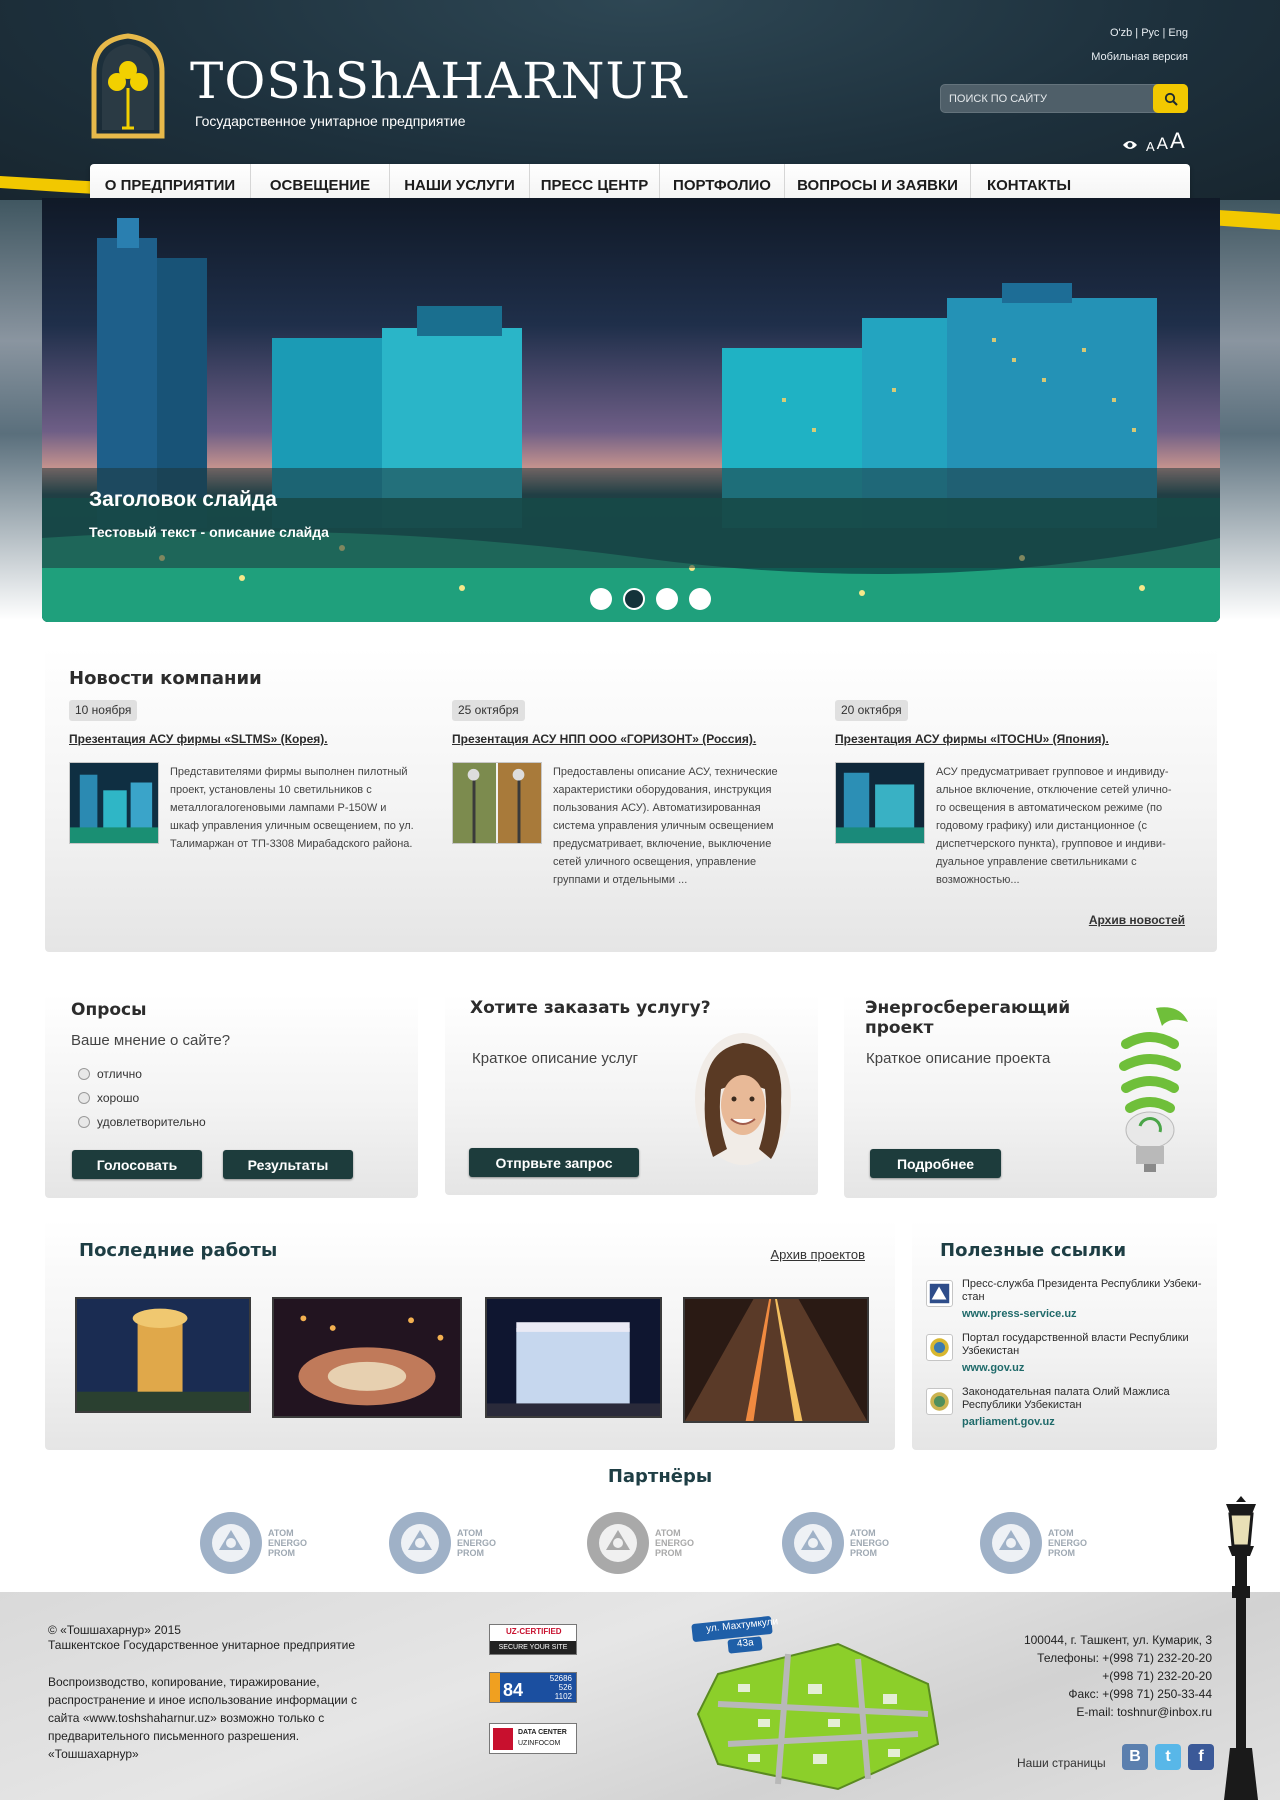 This screenshot has width=1280, height=1800. What do you see at coordinates (818, 1704) in the screenshot?
I see `location-map` at bounding box center [818, 1704].